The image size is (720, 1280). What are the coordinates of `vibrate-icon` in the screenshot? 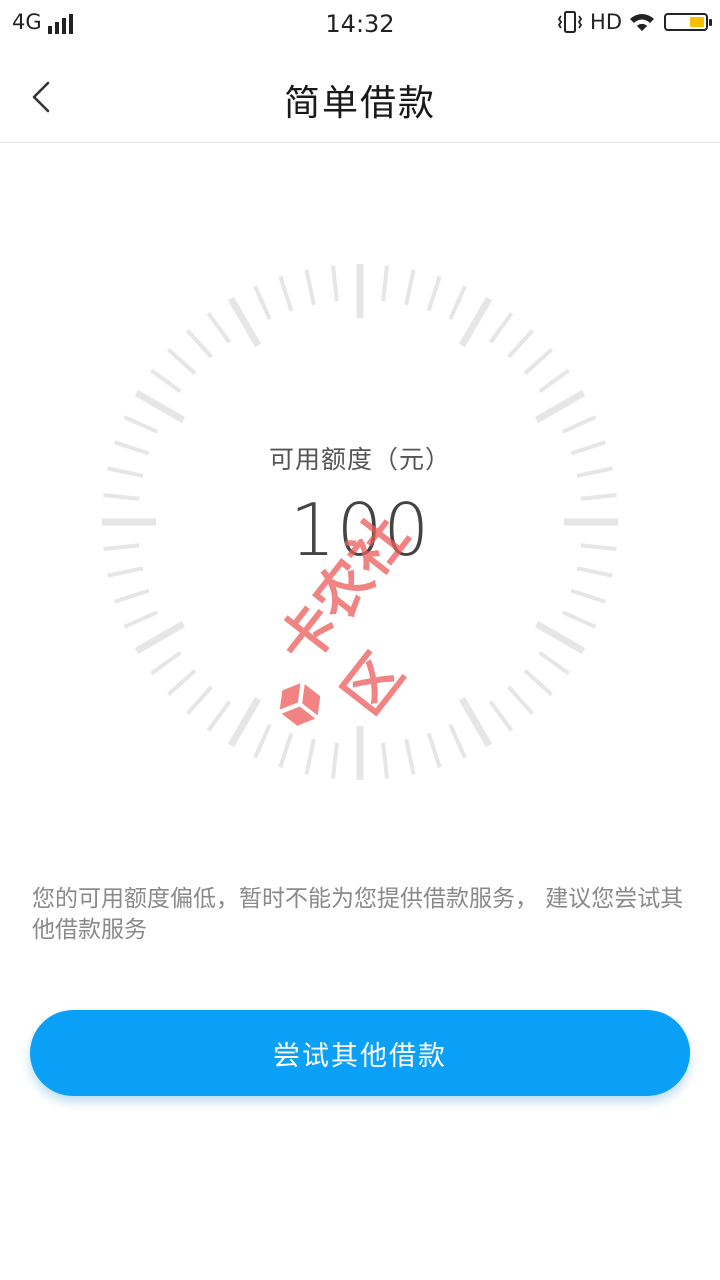 It's located at (570, 22).